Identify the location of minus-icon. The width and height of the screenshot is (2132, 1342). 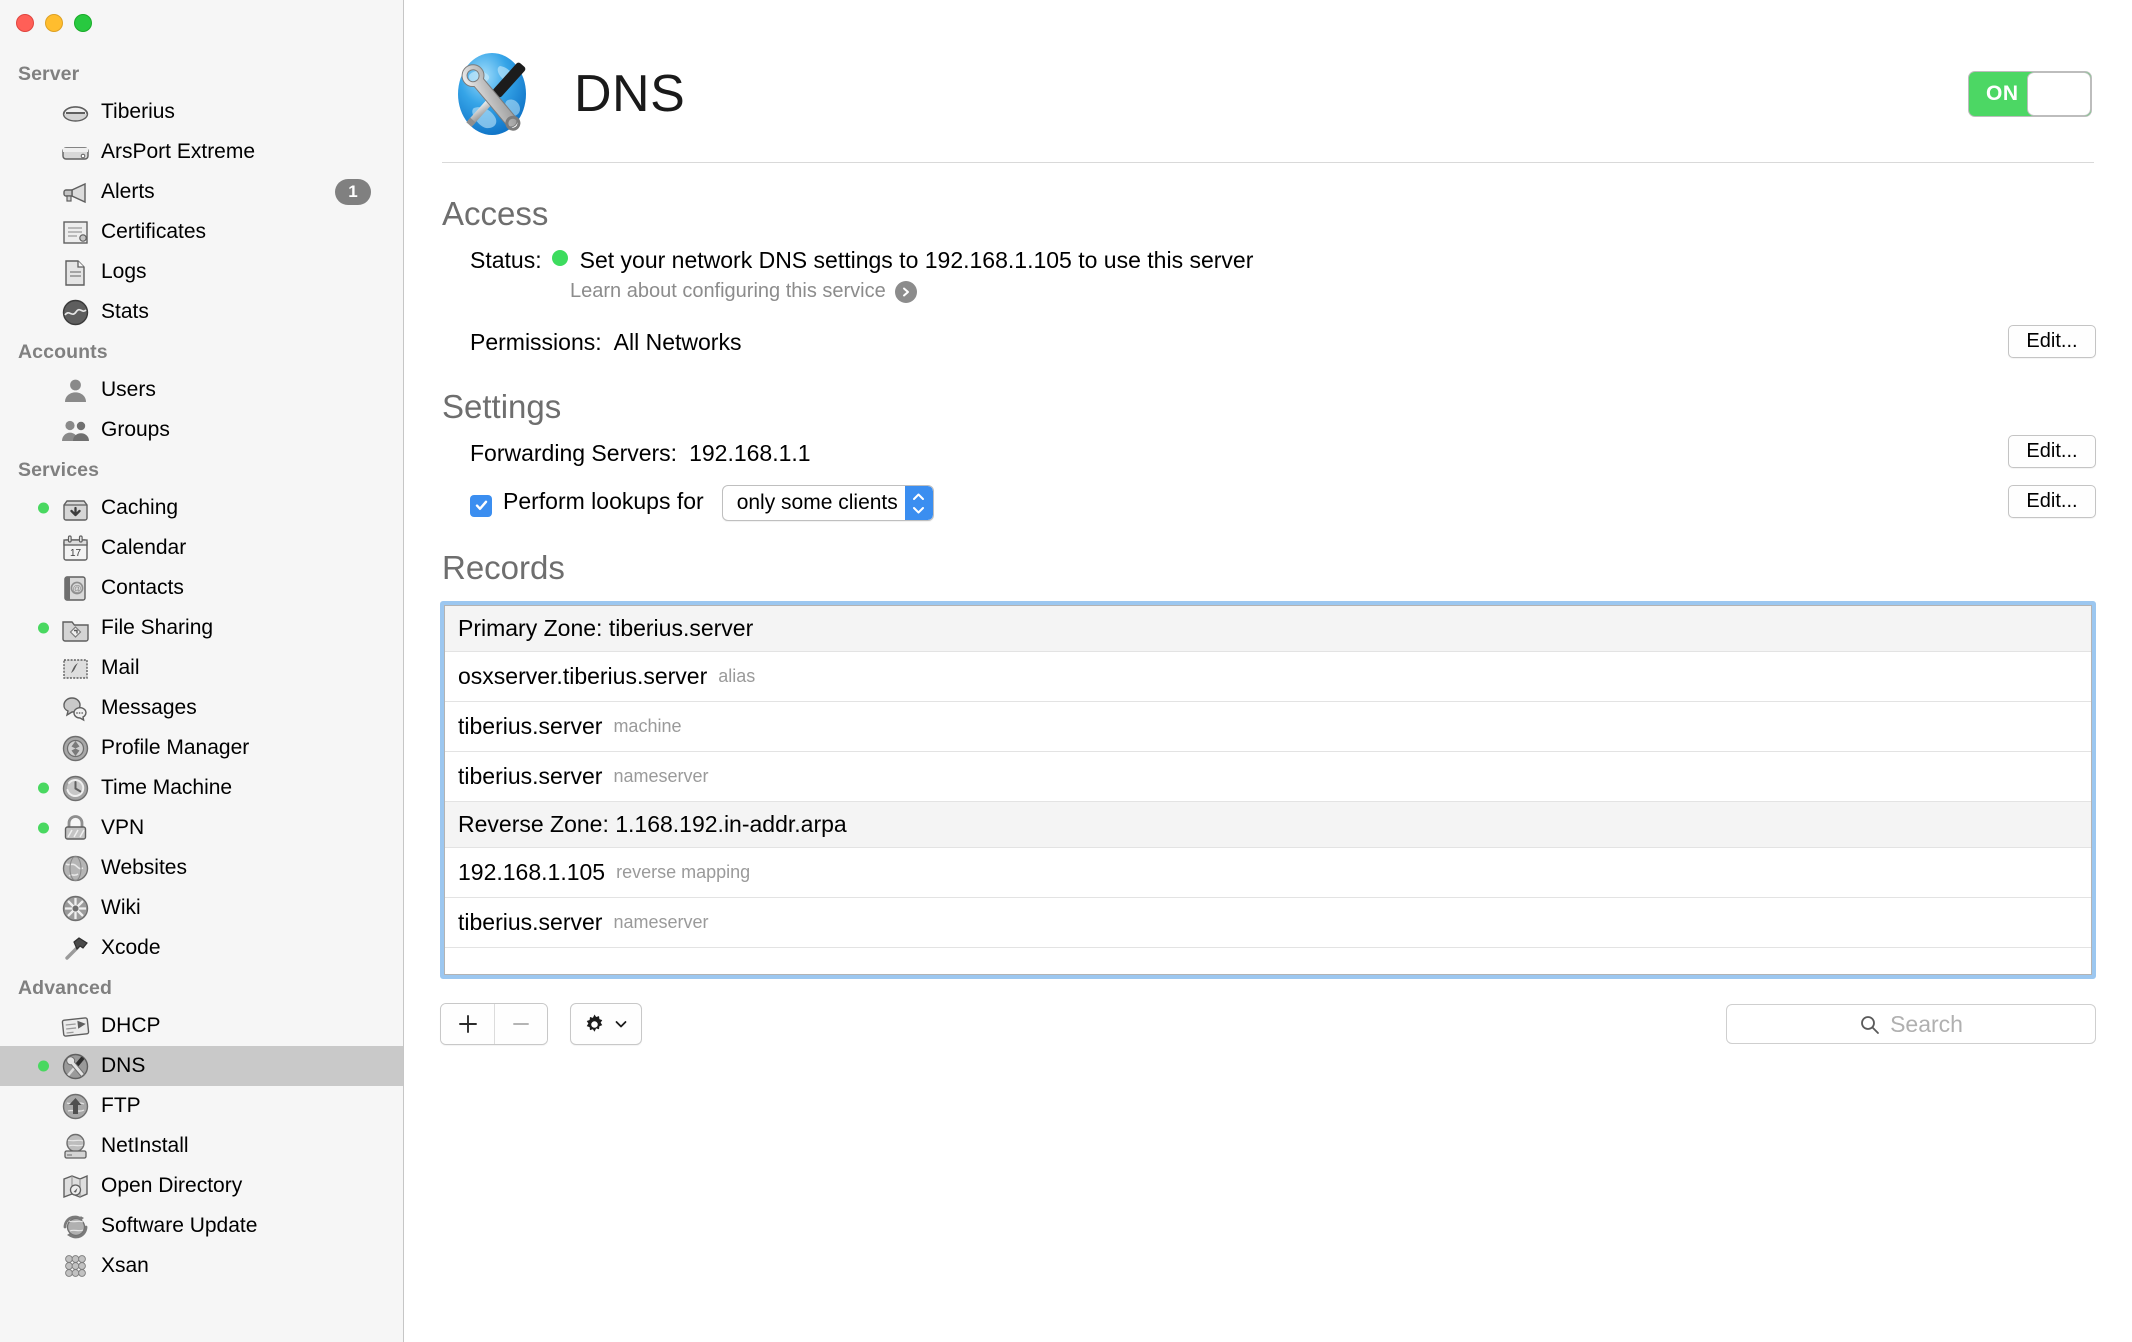
(521, 1024).